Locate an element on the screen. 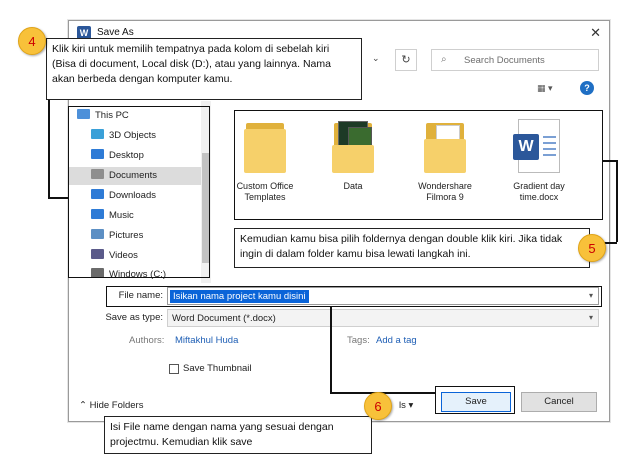 Image resolution: width=640 pixels, height=465 pixels. file-name-highlight-frame is located at coordinates (354, 296).